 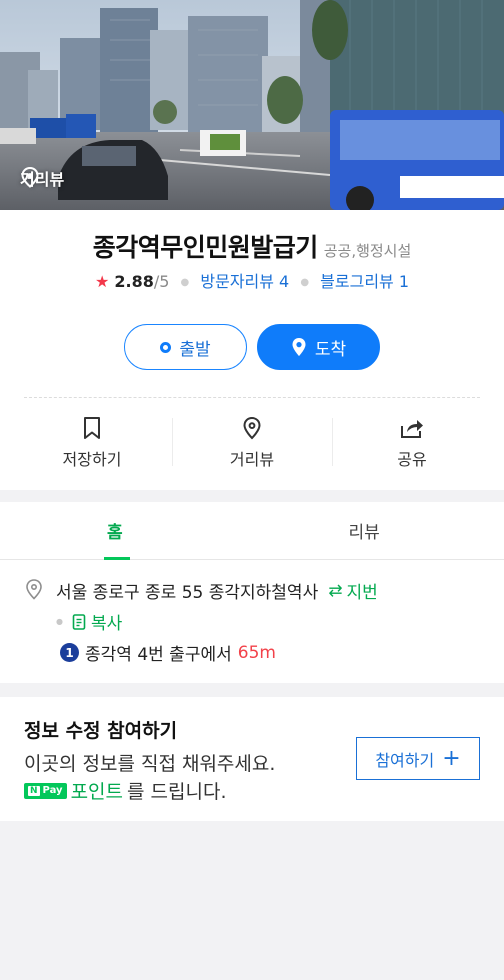 I want to click on place-title-row: 종각역무인민원발급기 공공,행정시설, so click(x=252, y=246).